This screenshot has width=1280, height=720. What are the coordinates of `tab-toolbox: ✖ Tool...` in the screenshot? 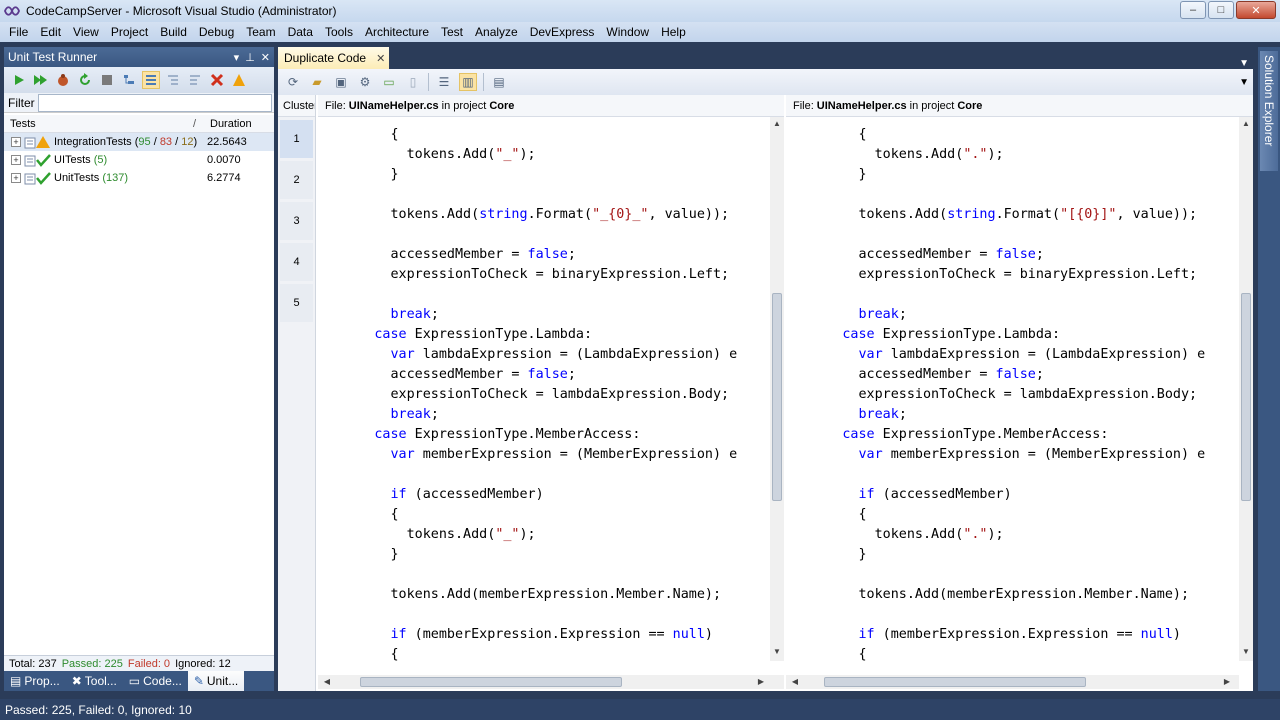 It's located at (94, 681).